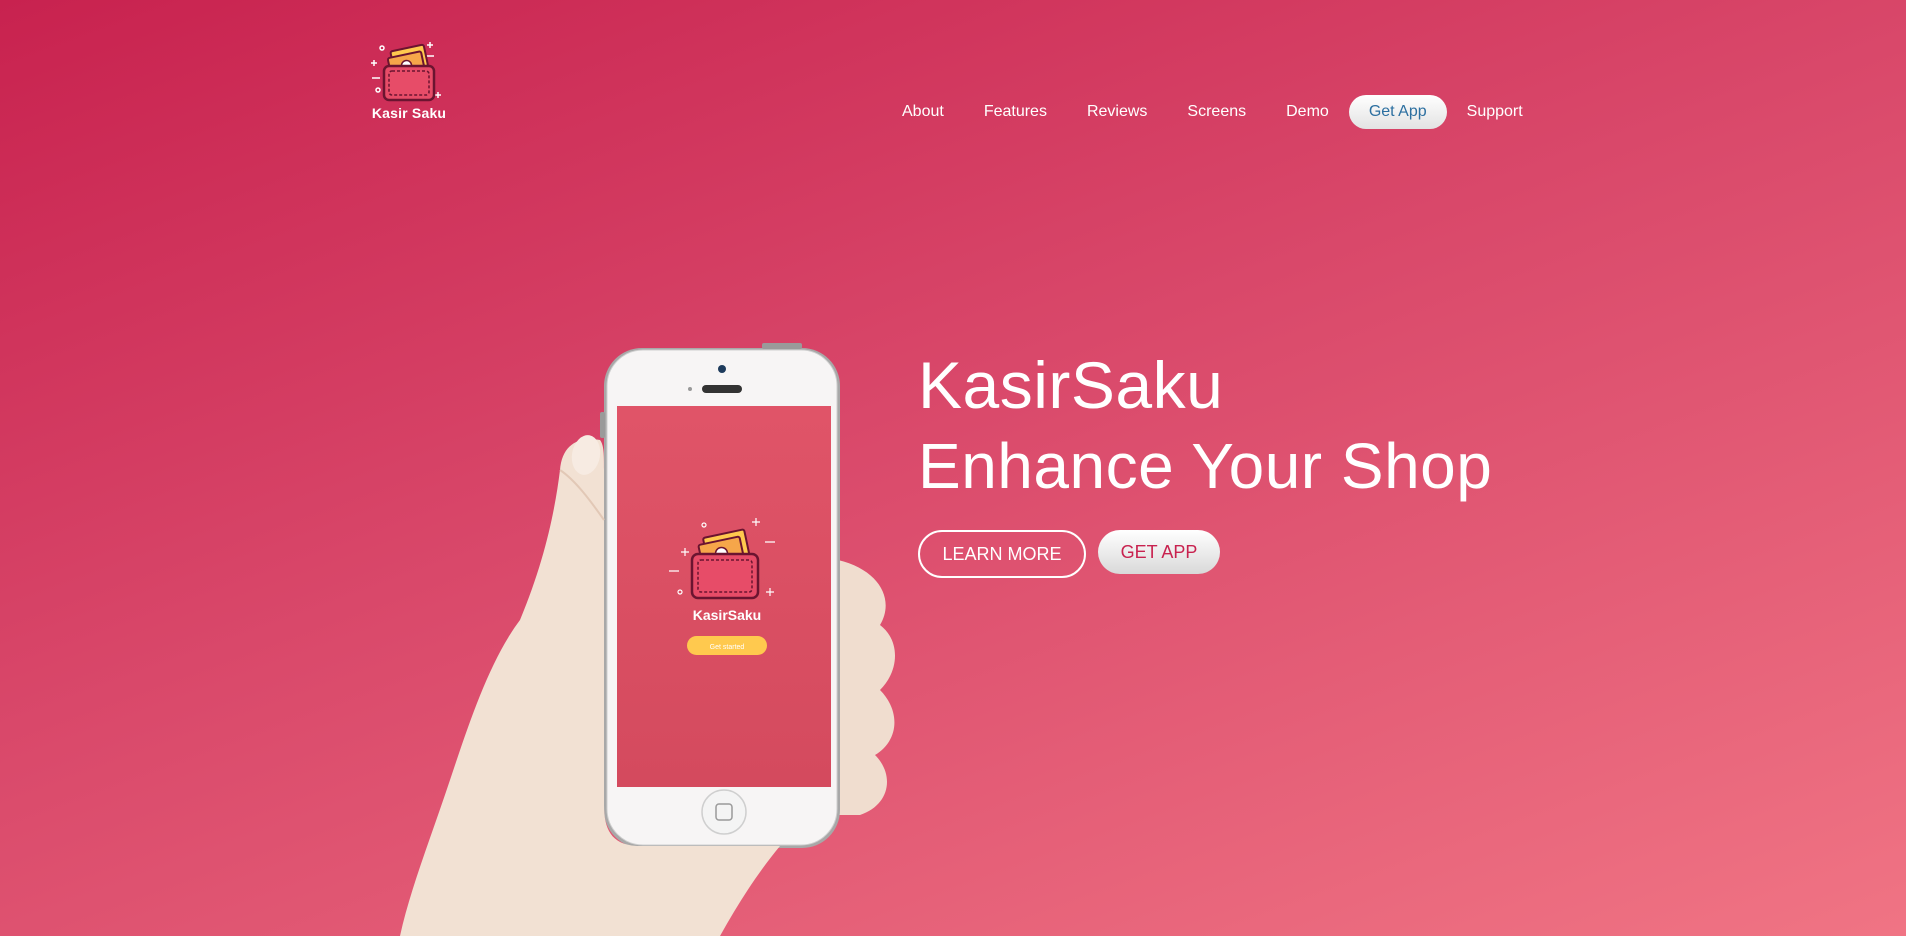  Describe the element at coordinates (1071, 385) in the screenshot. I see `hero-title: KasirSaku` at that location.